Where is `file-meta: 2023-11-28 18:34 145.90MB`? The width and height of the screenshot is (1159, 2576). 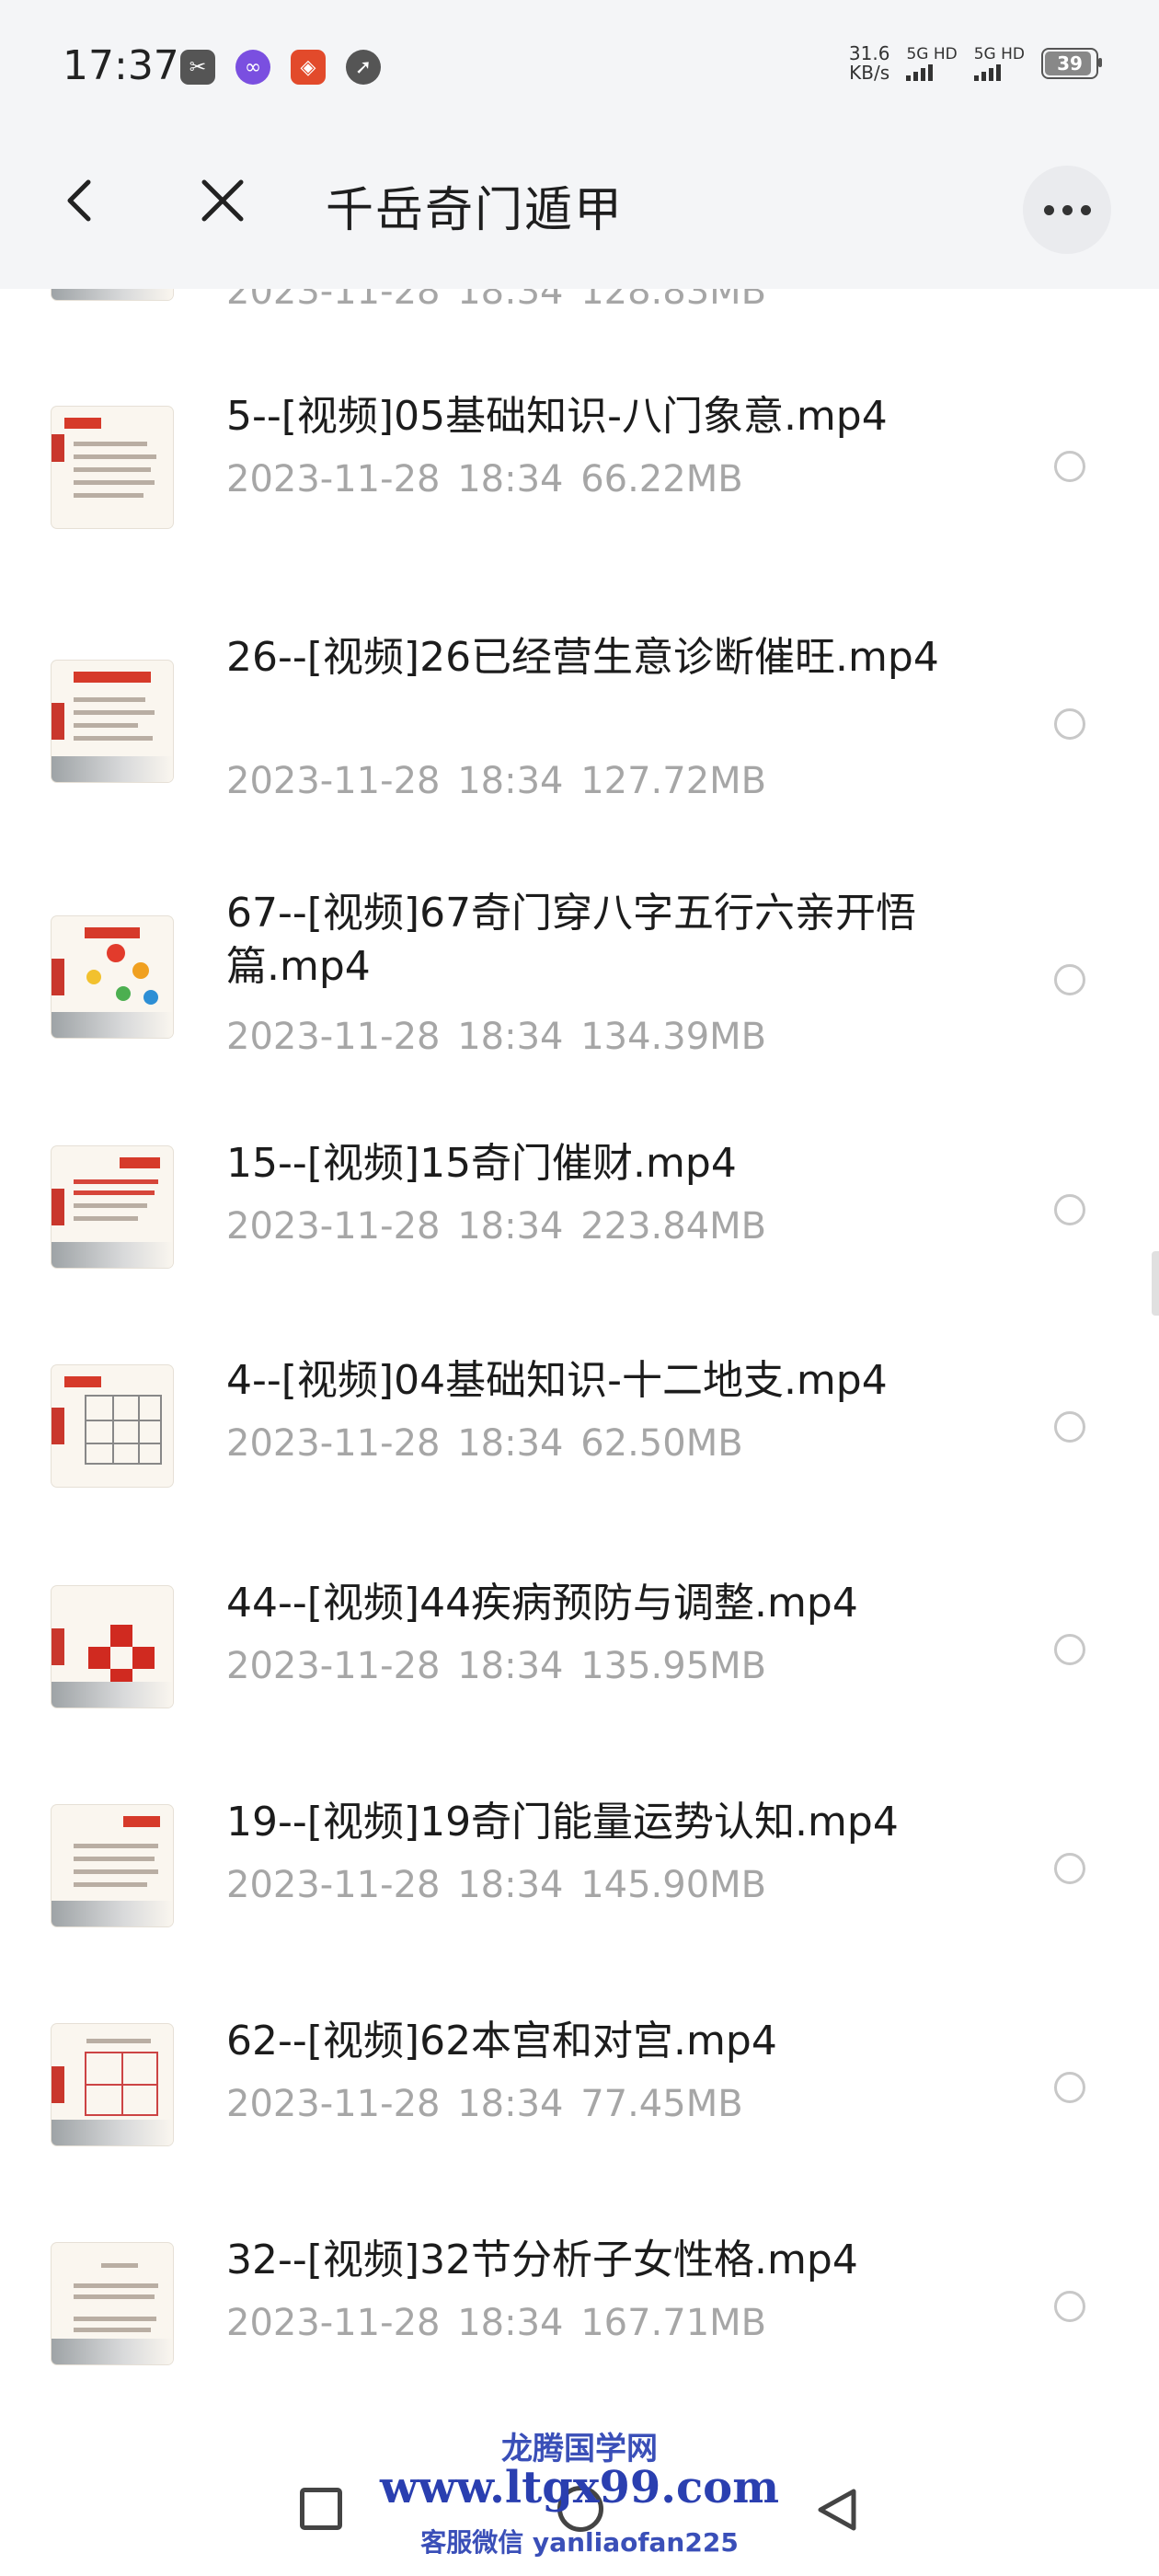
file-meta: 2023-11-28 18:34 145.90MB is located at coordinates (496, 1885).